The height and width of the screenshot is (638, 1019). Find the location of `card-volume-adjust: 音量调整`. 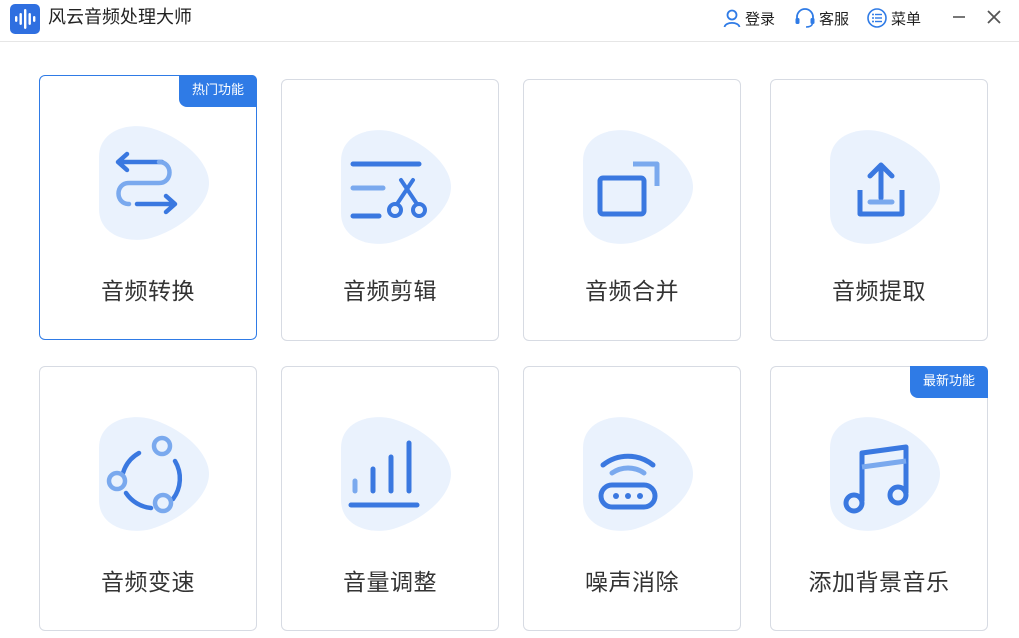

card-volume-adjust: 音量调整 is located at coordinates (390, 498).